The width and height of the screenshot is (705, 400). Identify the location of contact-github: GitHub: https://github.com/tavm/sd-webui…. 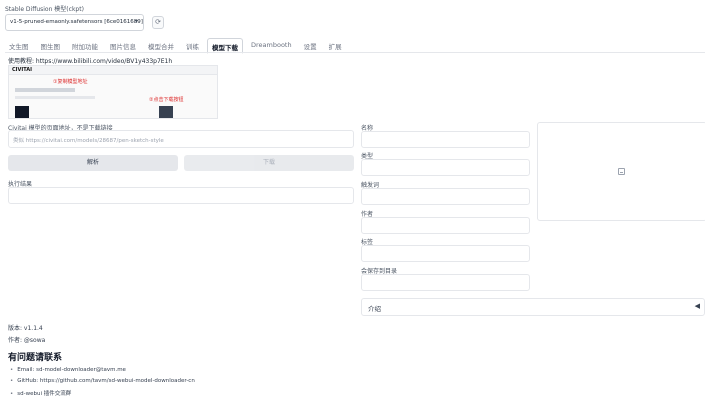
(102, 381).